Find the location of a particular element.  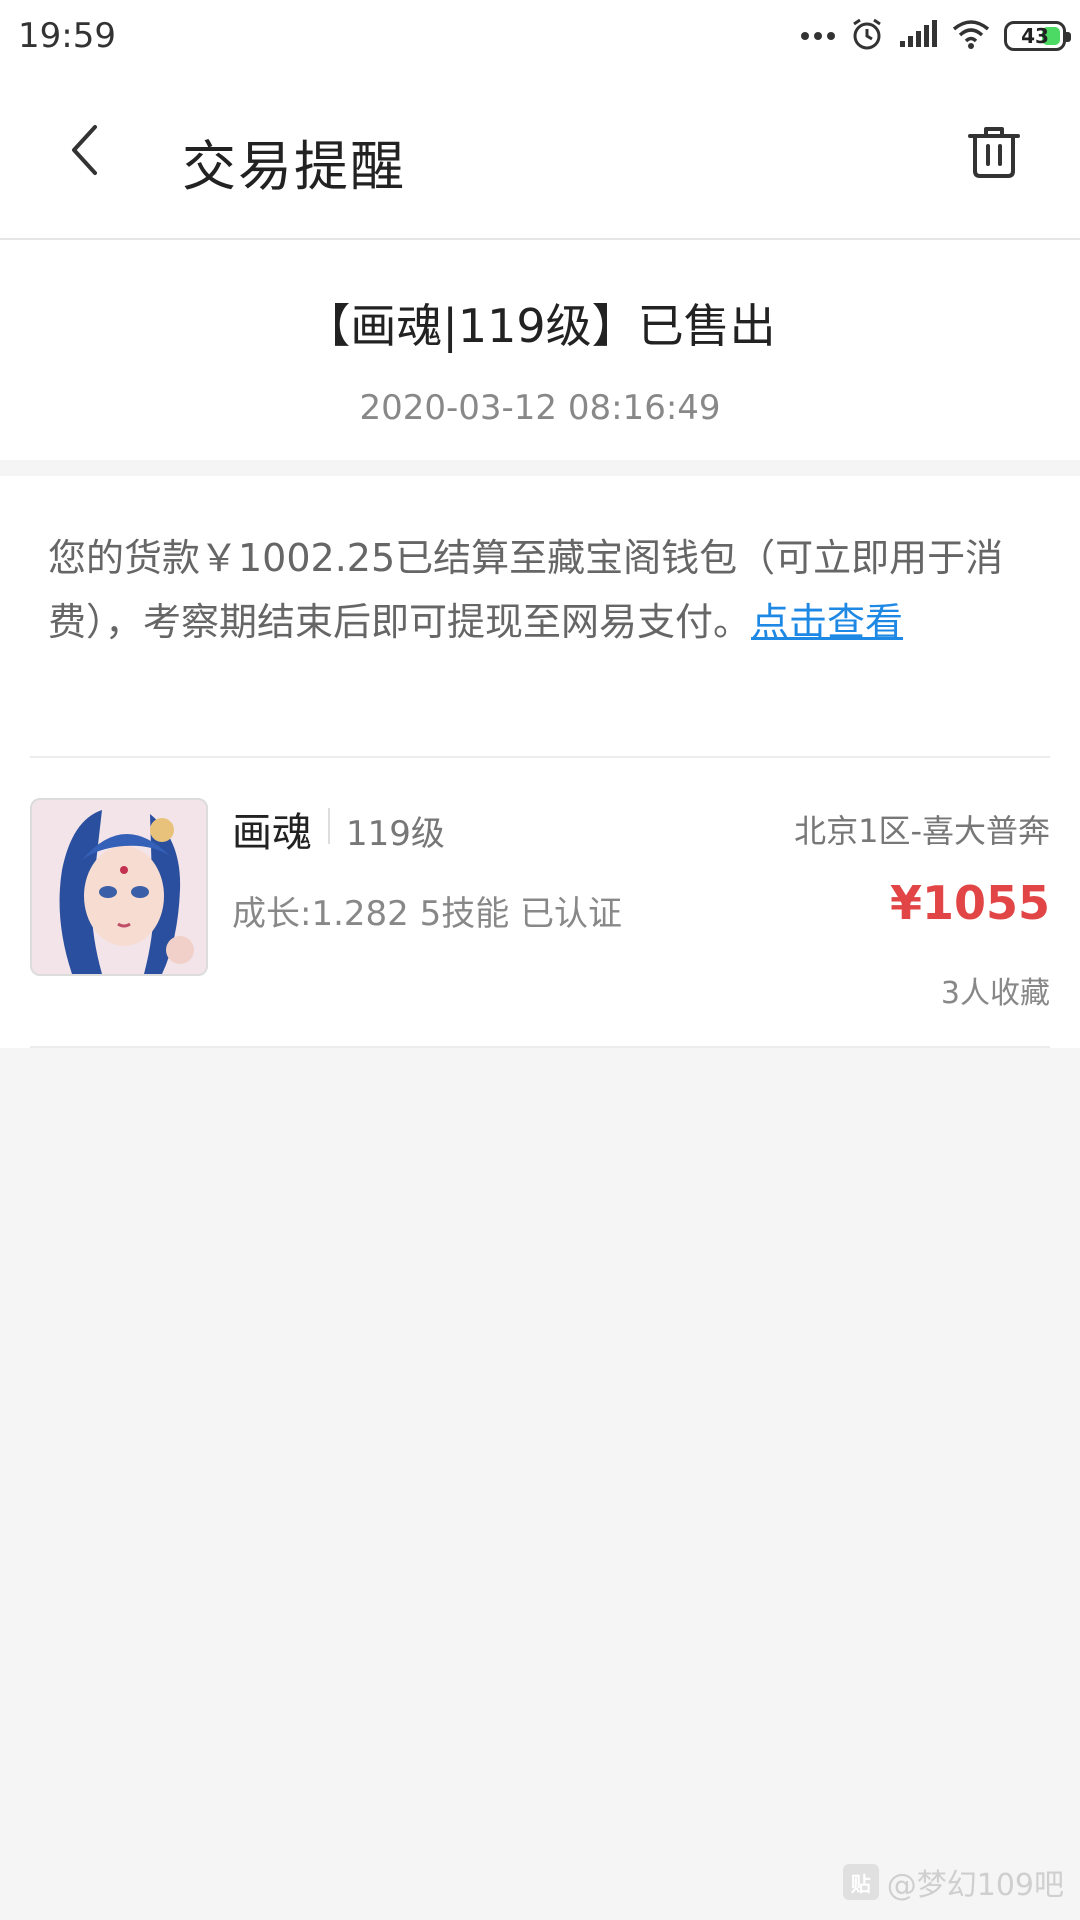

trash-icon is located at coordinates (994, 154).